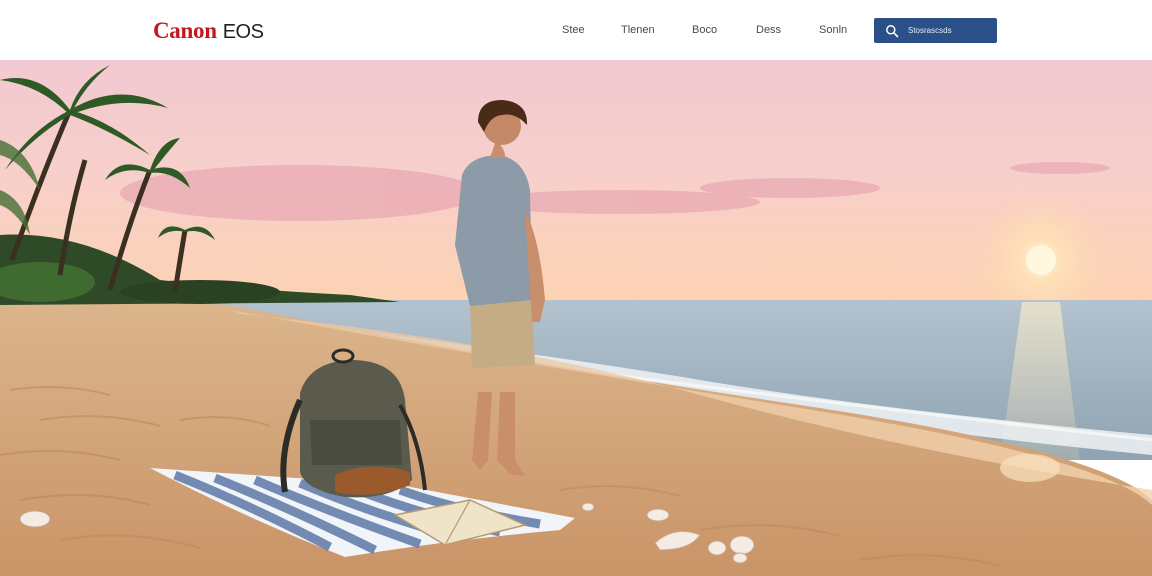 This screenshot has width=1152, height=576. I want to click on brand-name: Canon, so click(185, 30).